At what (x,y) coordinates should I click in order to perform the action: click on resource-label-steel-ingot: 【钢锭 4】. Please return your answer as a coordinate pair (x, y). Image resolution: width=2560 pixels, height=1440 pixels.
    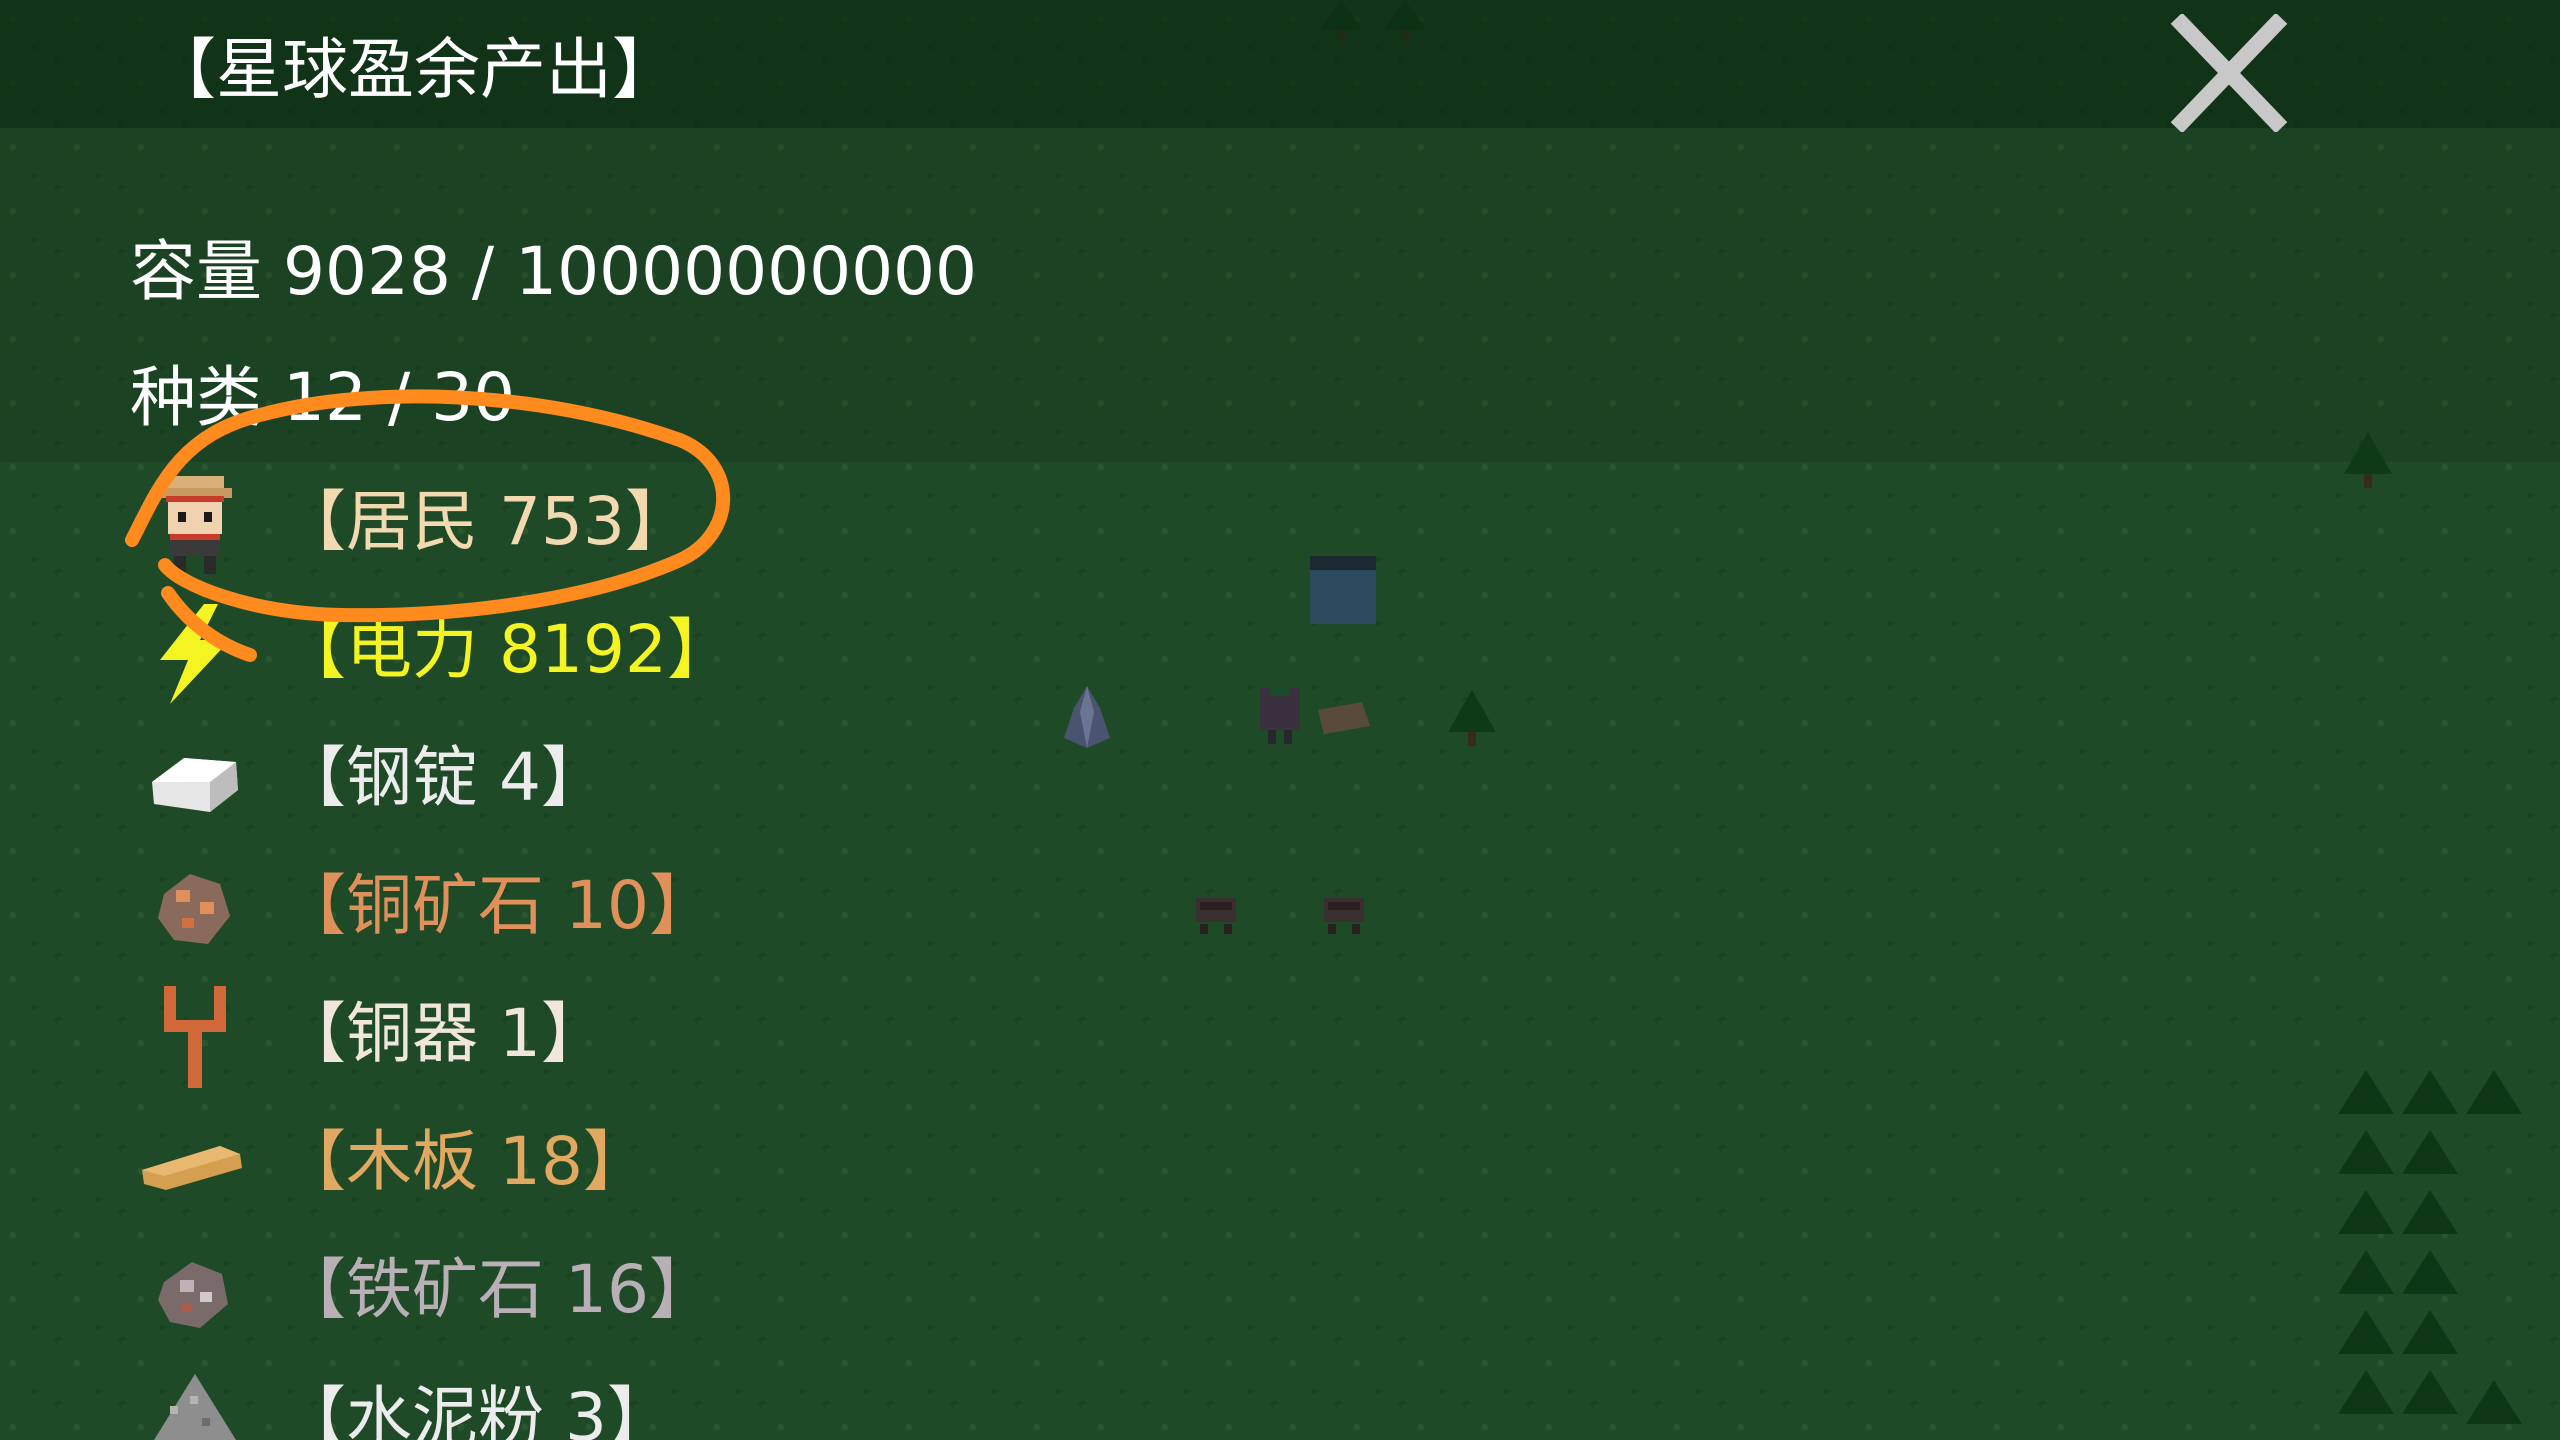
    Looking at the image, I should click on (443, 777).